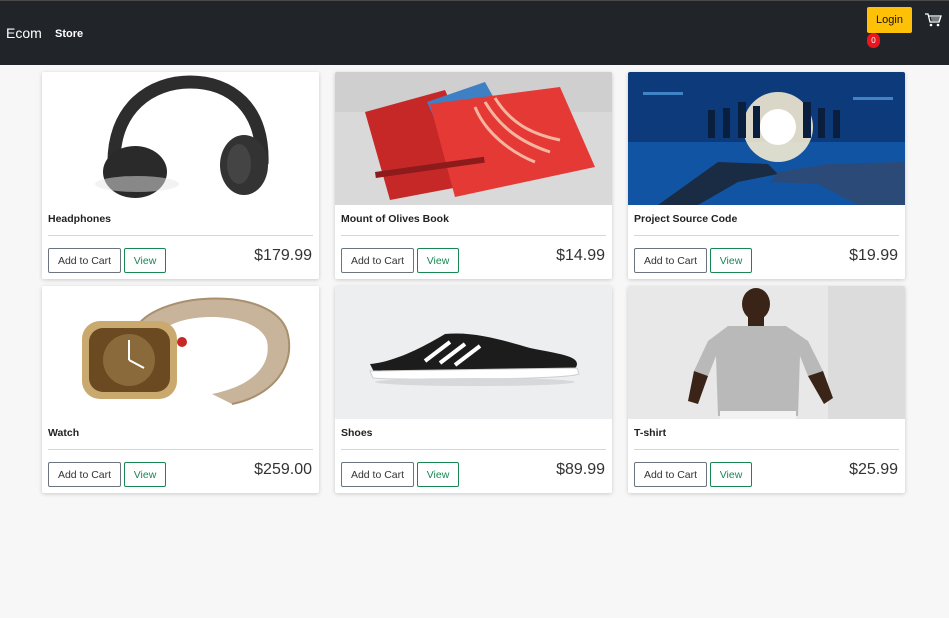 This screenshot has width=949, height=618. Describe the element at coordinates (80, 219) in the screenshot. I see `product-title: Headphones` at that location.